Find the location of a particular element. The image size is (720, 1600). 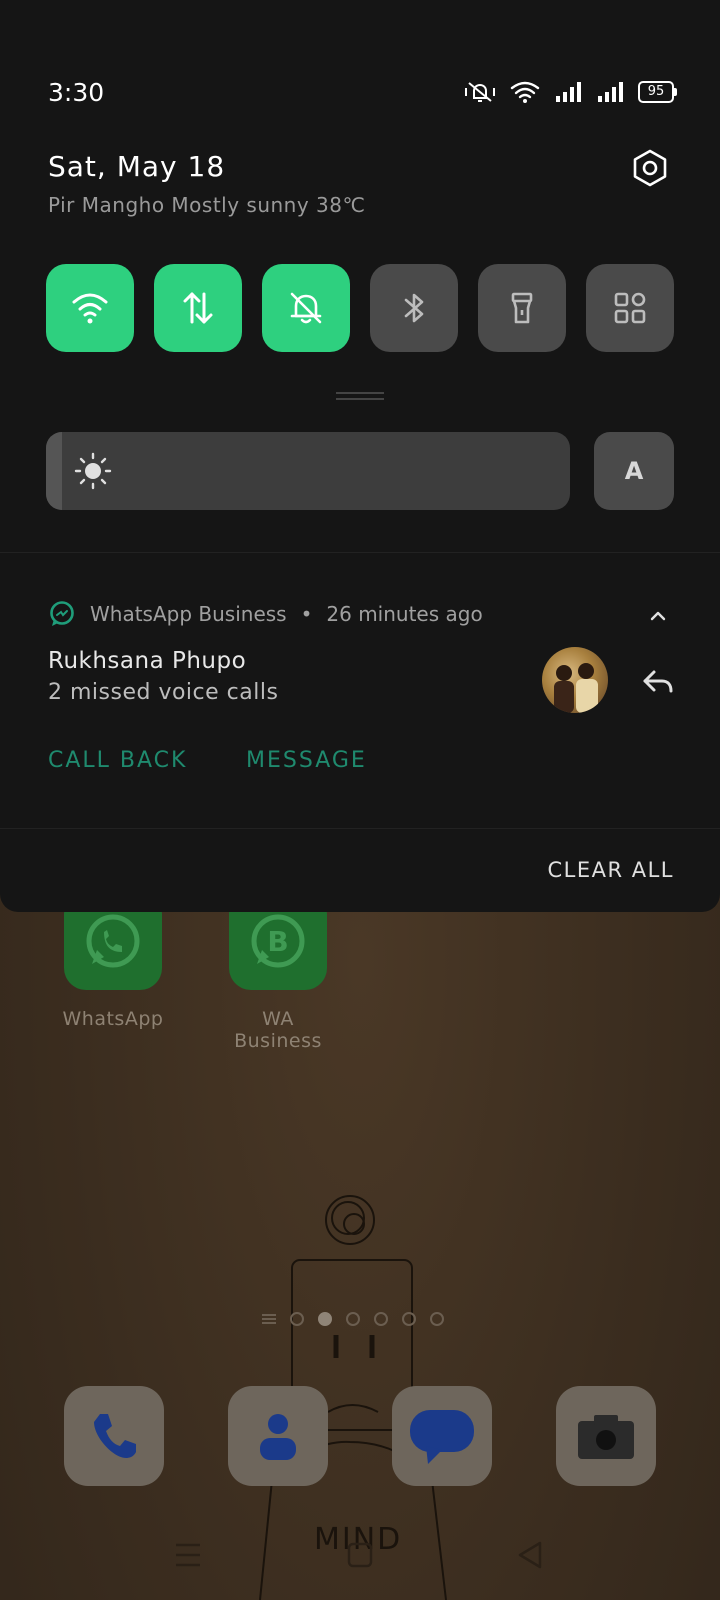

flashlight-icon is located at coordinates (522, 308).